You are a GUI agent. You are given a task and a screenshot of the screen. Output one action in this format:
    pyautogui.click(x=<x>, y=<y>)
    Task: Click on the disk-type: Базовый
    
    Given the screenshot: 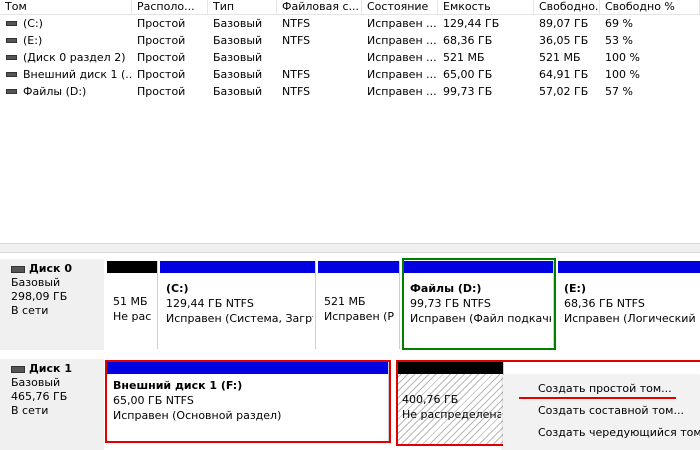 What is the action you would take?
    pyautogui.click(x=36, y=382)
    